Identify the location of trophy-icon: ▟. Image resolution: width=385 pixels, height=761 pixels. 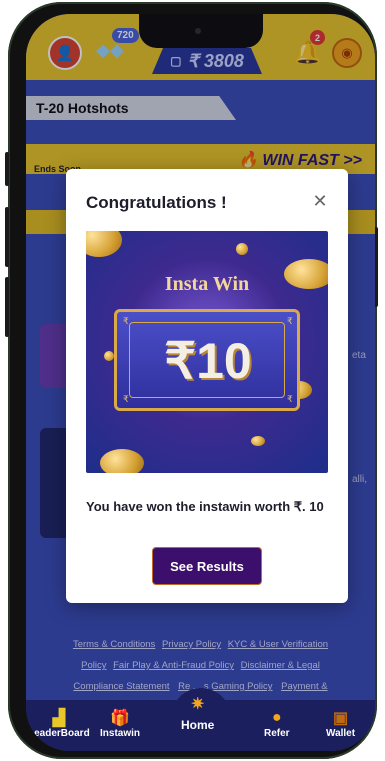
(58, 718).